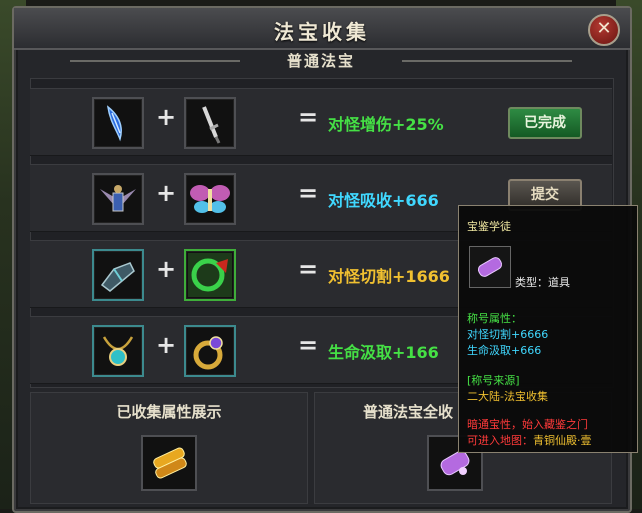 This screenshot has width=642, height=513. Describe the element at coordinates (604, 30) in the screenshot. I see `close-button: ✕` at that location.